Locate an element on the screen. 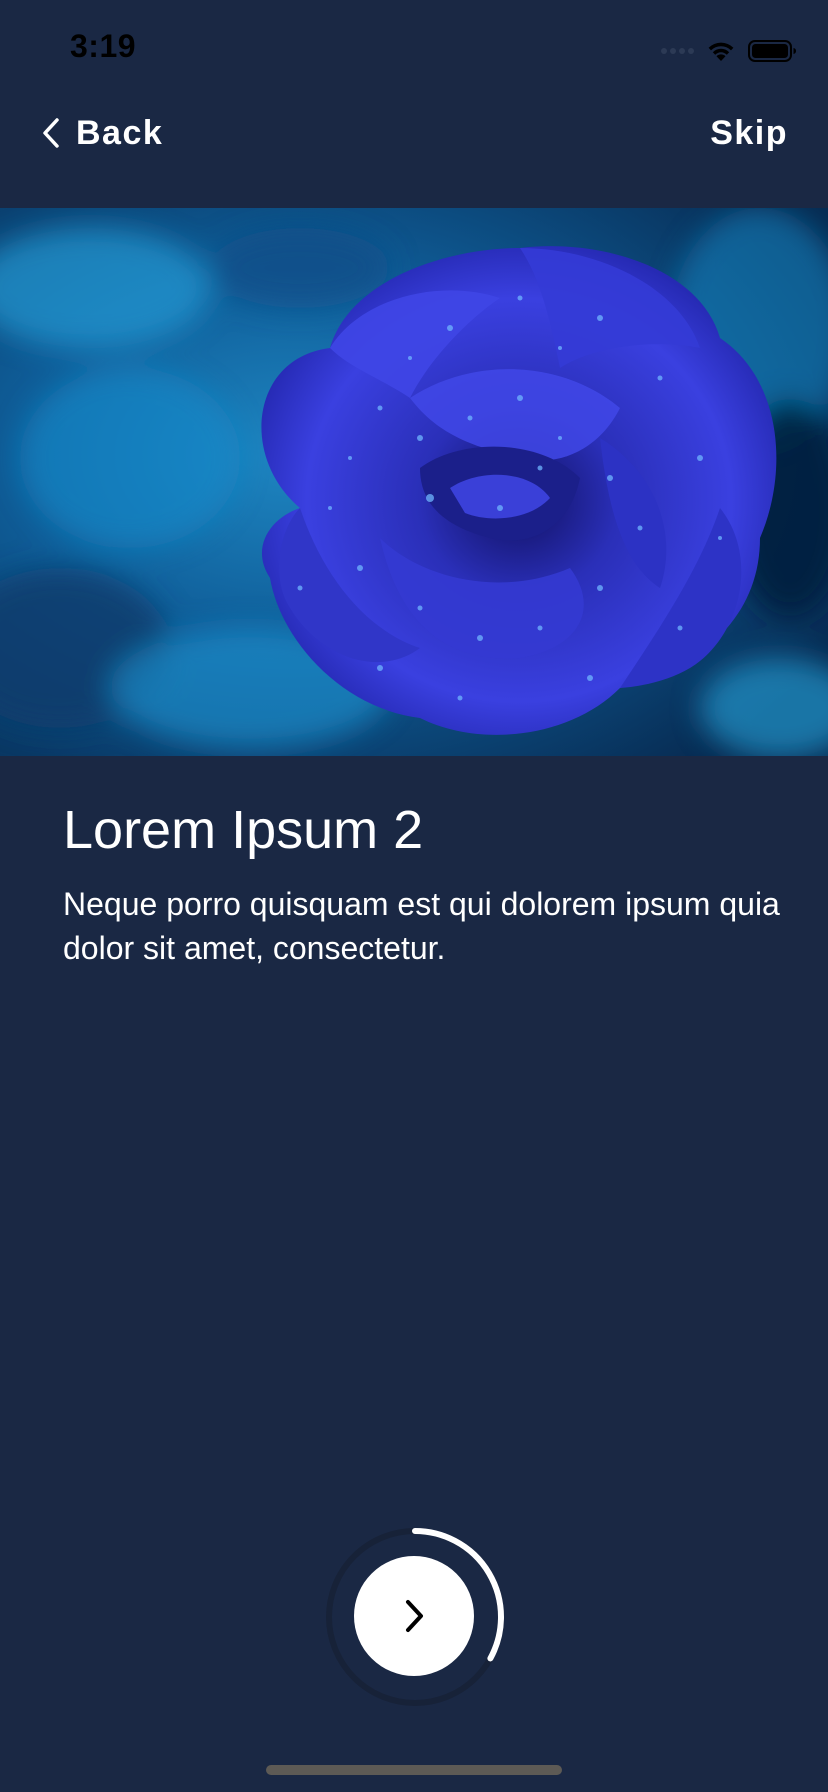  status-time: 3:19 is located at coordinates (103, 46).